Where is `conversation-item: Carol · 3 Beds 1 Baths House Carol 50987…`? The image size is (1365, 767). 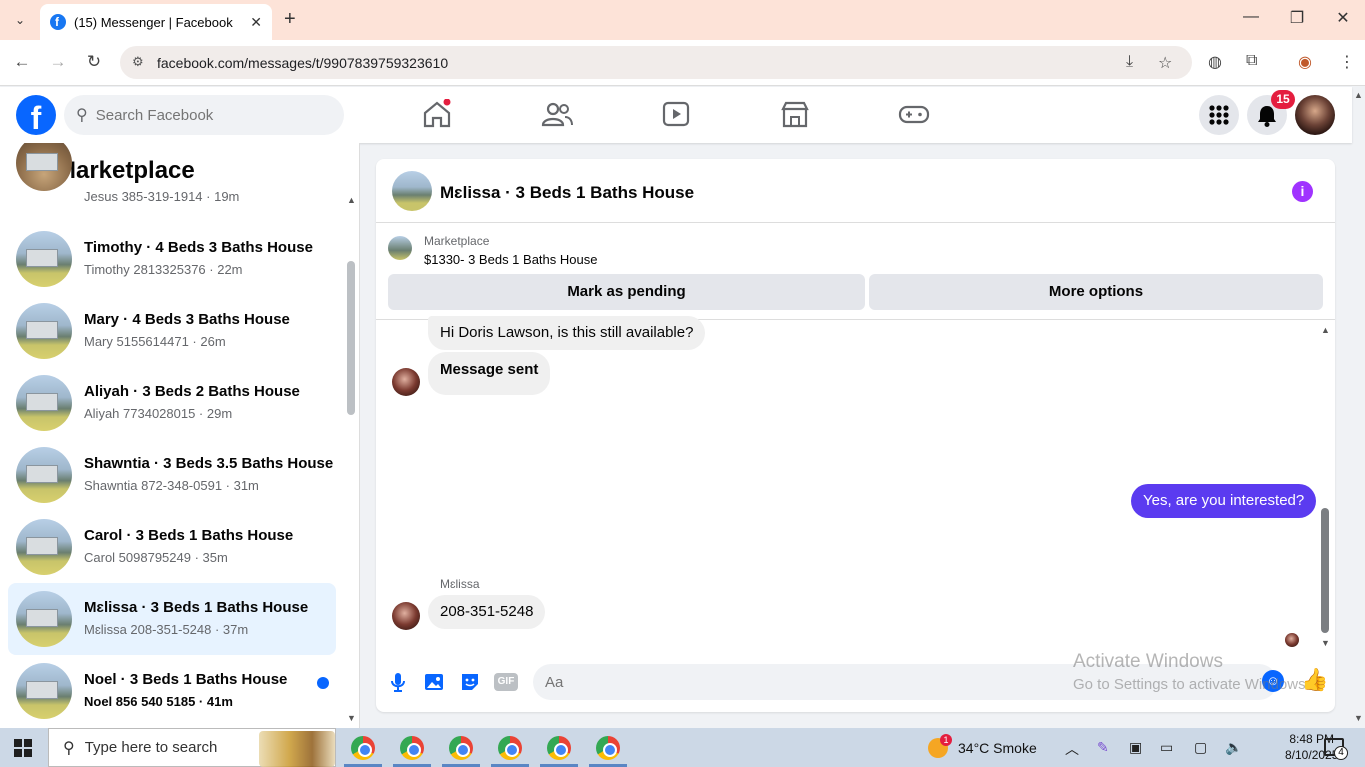 conversation-item: Carol · 3 Beds 1 Baths House Carol 50987… is located at coordinates (172, 547).